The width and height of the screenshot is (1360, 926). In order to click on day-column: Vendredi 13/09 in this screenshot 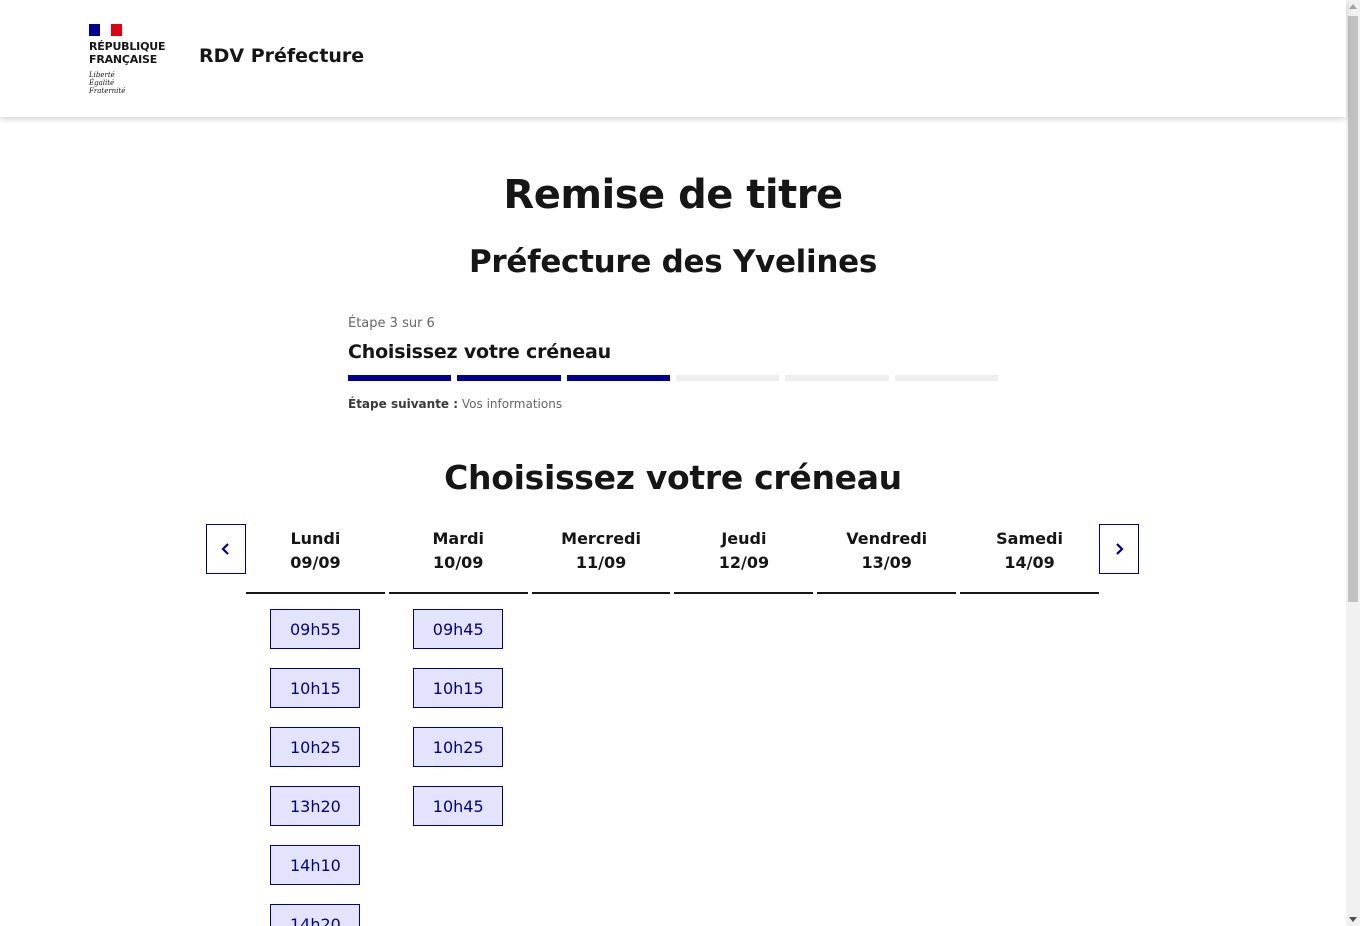, I will do `click(887, 725)`.